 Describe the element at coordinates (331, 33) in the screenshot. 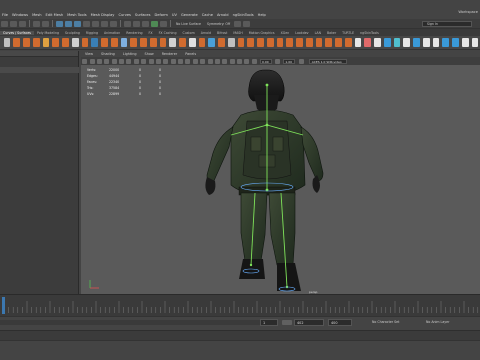

I see `shelf-tab: Baker` at that location.